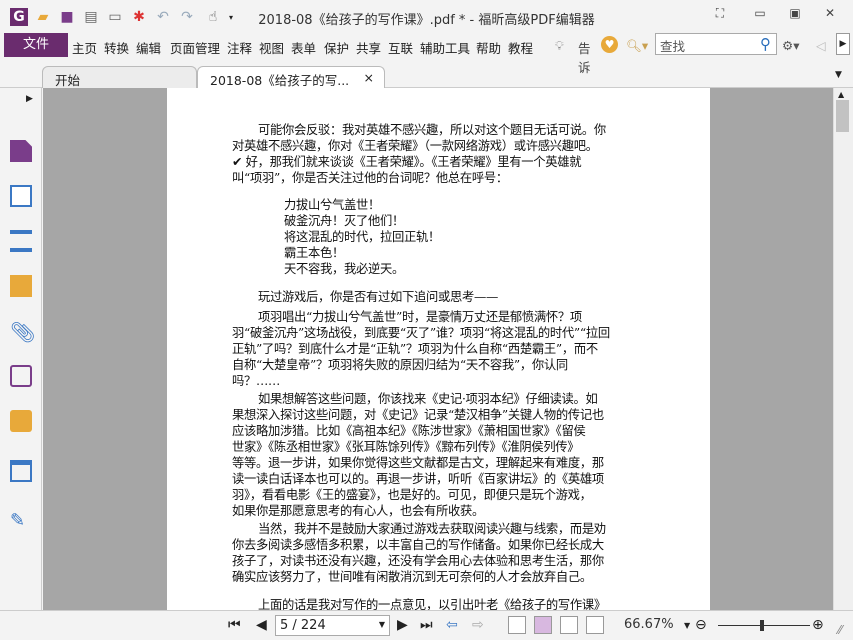 Image resolution: width=853 pixels, height=640 pixels. I want to click on zoom-level: 66.67%, so click(649, 624).